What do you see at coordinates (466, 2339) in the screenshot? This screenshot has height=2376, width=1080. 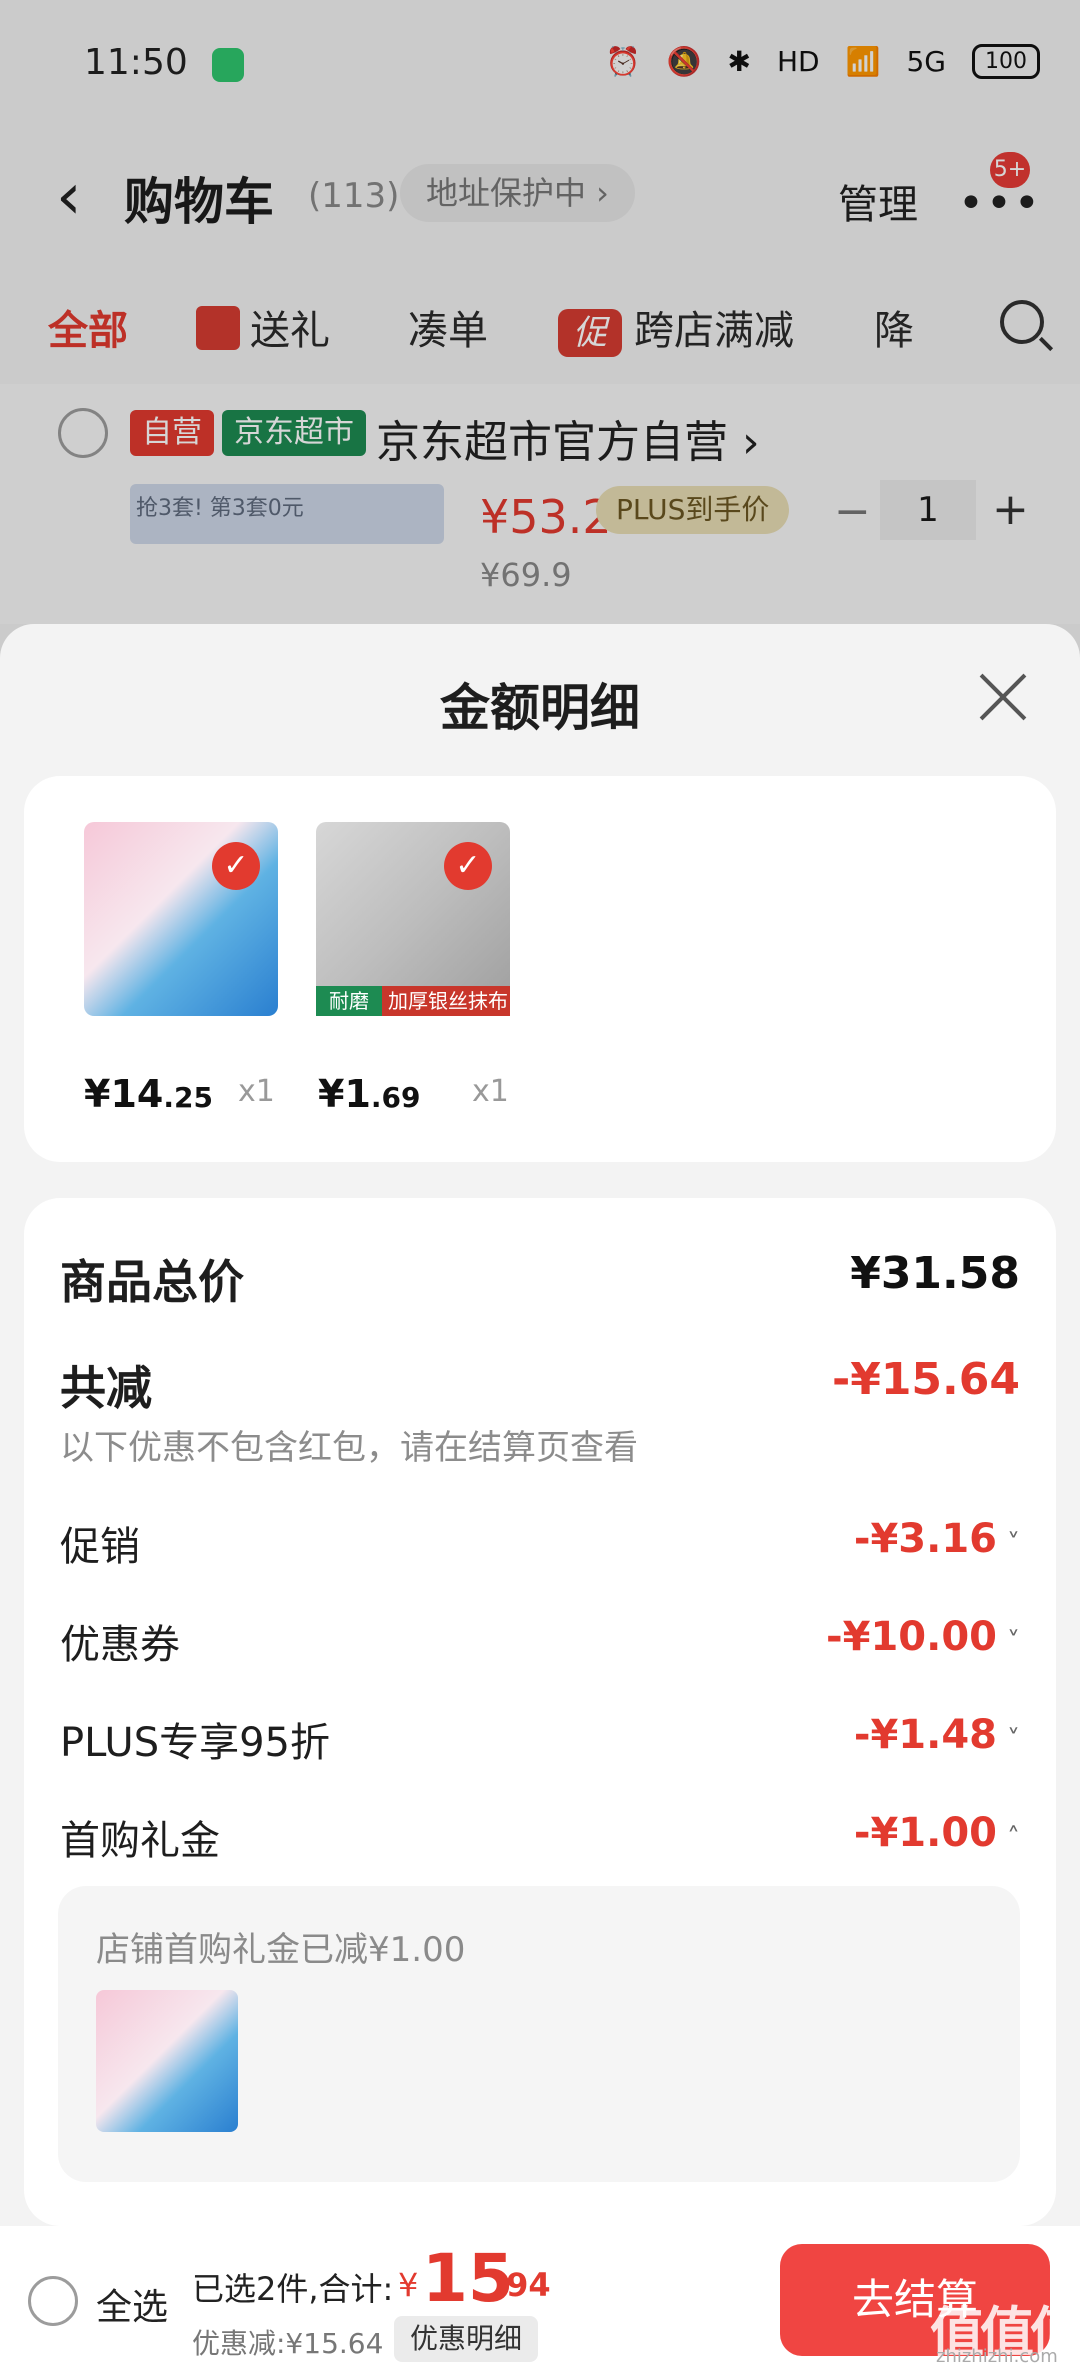 I see `discount-detail-button: 优惠明细` at bounding box center [466, 2339].